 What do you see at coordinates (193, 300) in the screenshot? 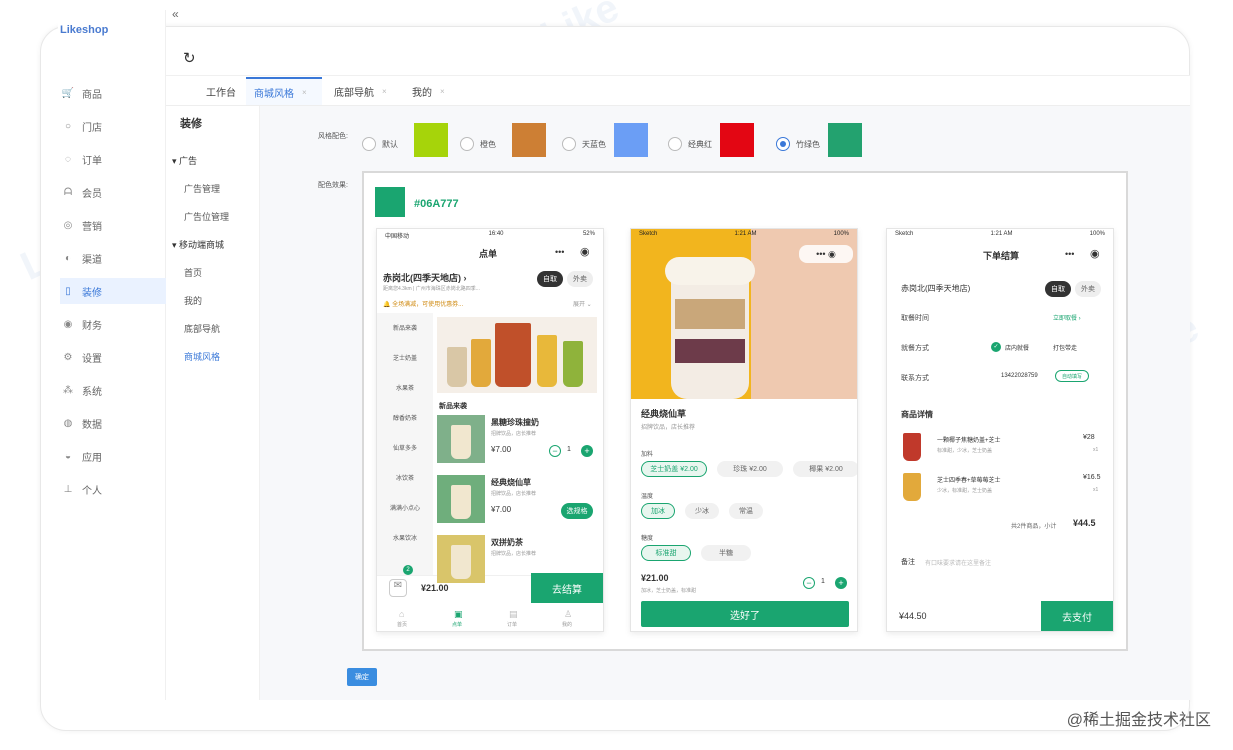
I see `submenu-item: 我的` at bounding box center [193, 300].